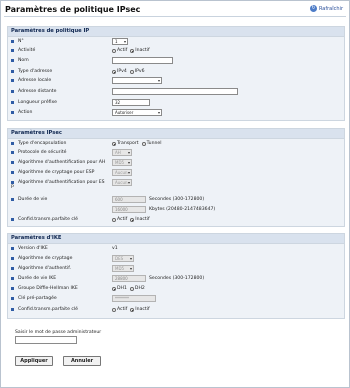 Image resolution: width=350 pixels, height=388 pixels. What do you see at coordinates (129, 199) in the screenshot?
I see `lifetime-seconds-input: 600` at bounding box center [129, 199].